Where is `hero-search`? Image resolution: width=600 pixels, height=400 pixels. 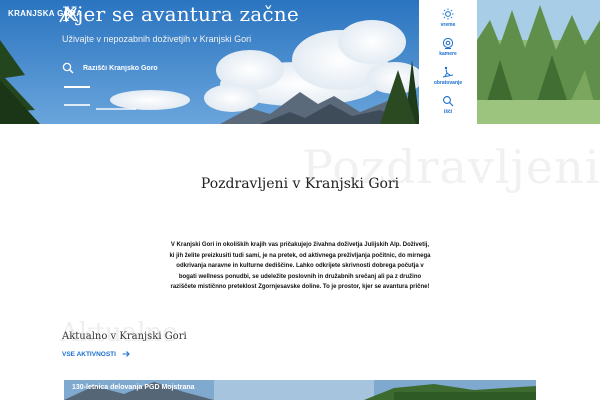 hero-search is located at coordinates (127, 68).